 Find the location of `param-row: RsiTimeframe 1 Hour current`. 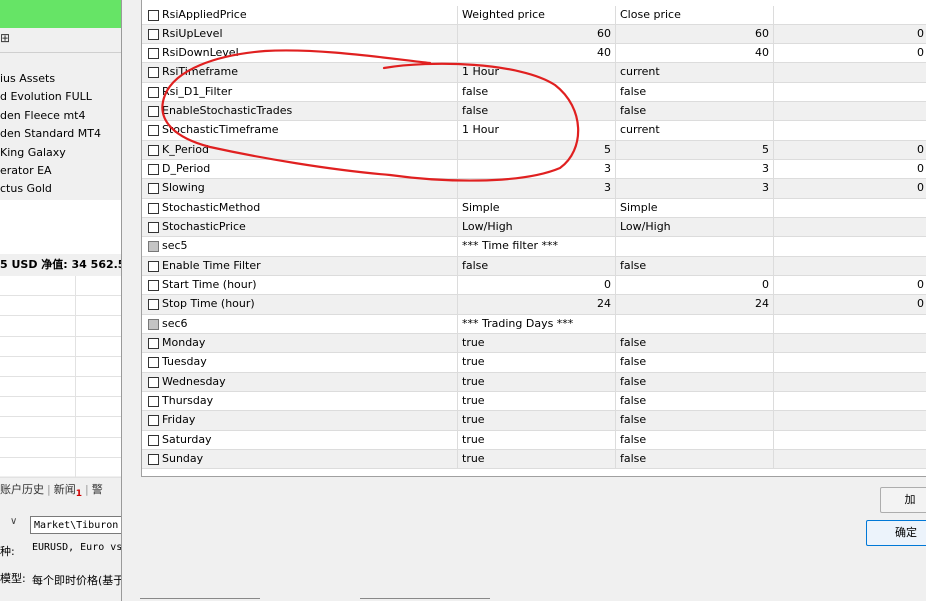

param-row: RsiTimeframe 1 Hour current is located at coordinates (534, 73).